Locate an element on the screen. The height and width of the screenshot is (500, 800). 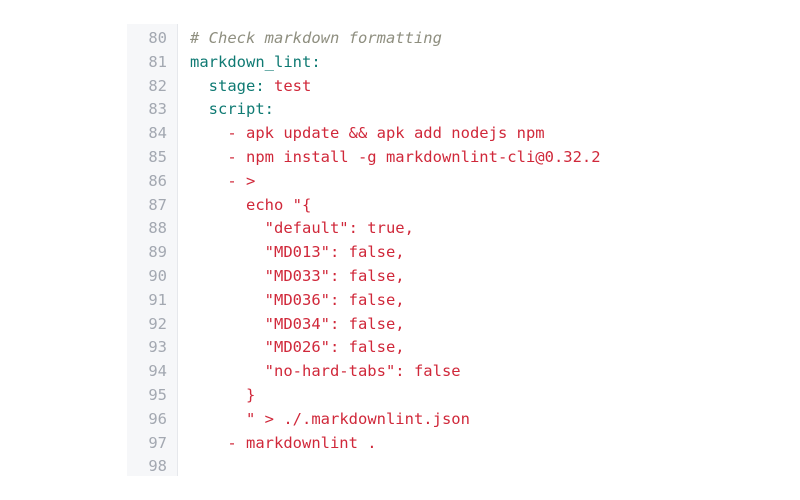
code-token-str: "default": true, is located at coordinates (339, 228).